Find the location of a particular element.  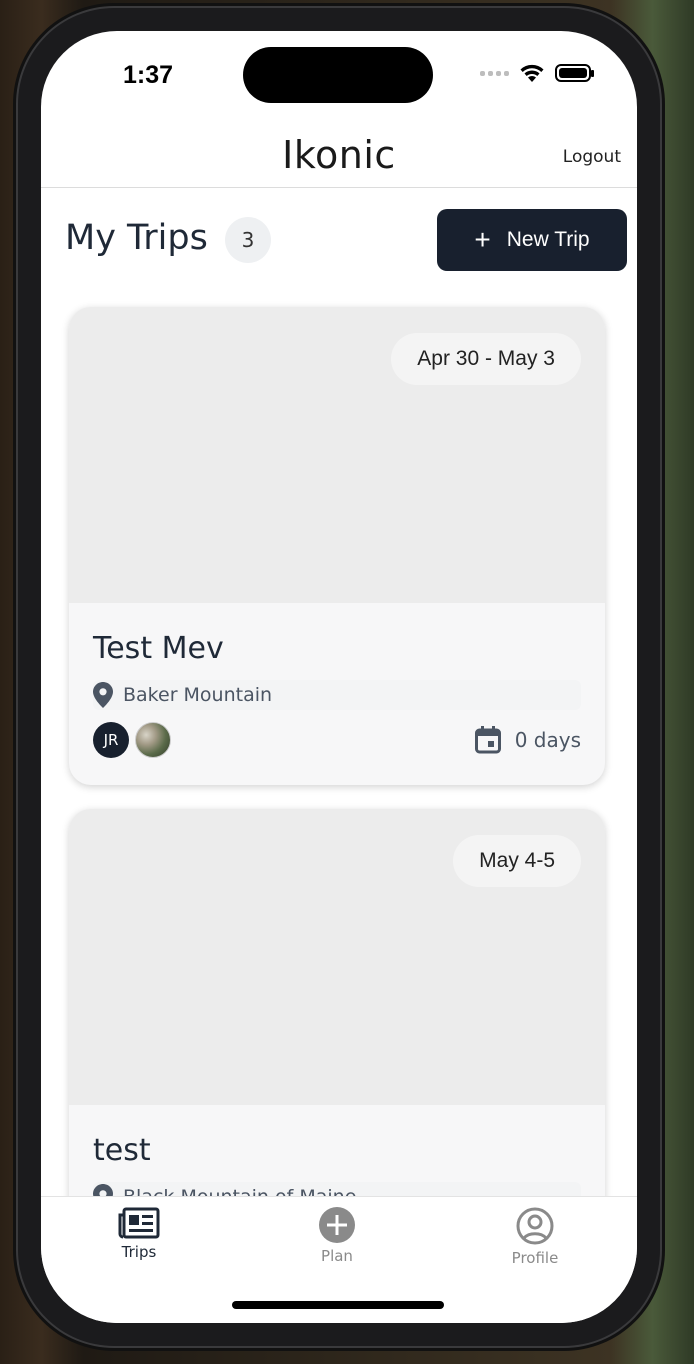

trip-duration-text: 0 days is located at coordinates (547, 740).